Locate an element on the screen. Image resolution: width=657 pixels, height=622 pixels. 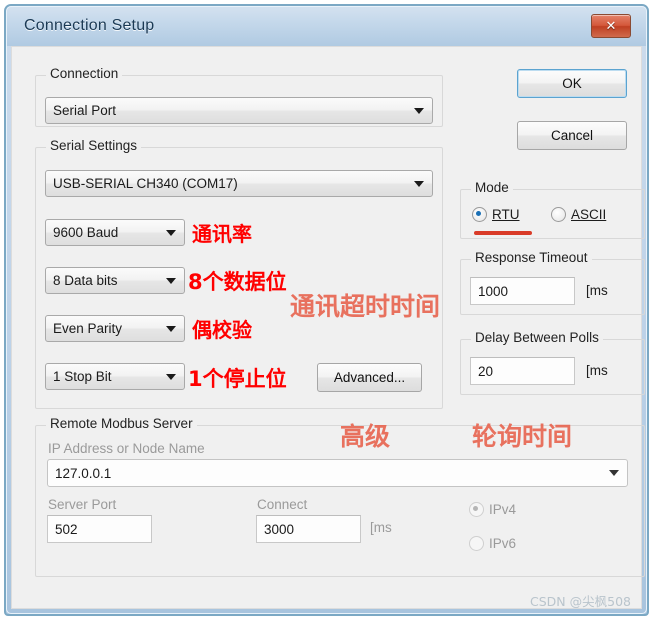
server-port-value: 502 is located at coordinates (66, 529).